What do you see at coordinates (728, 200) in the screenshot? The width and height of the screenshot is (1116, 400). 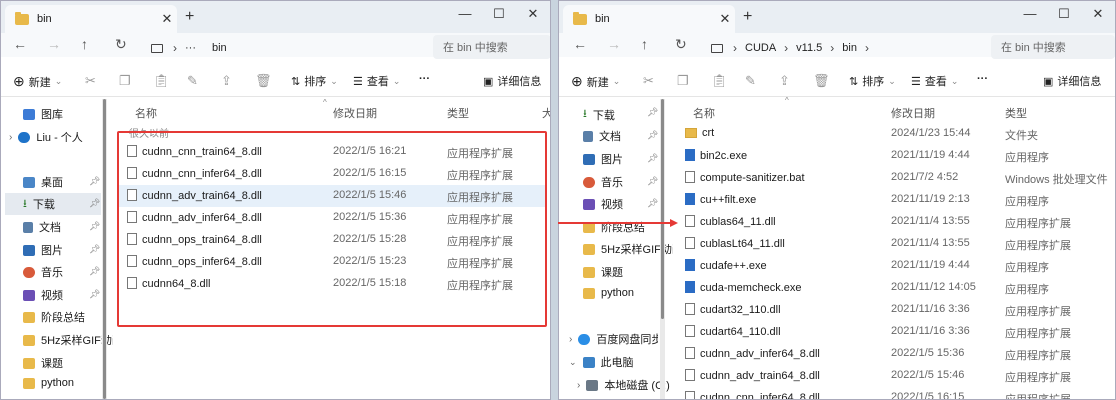 I see `file-name-text: cu++filt.exe` at bounding box center [728, 200].